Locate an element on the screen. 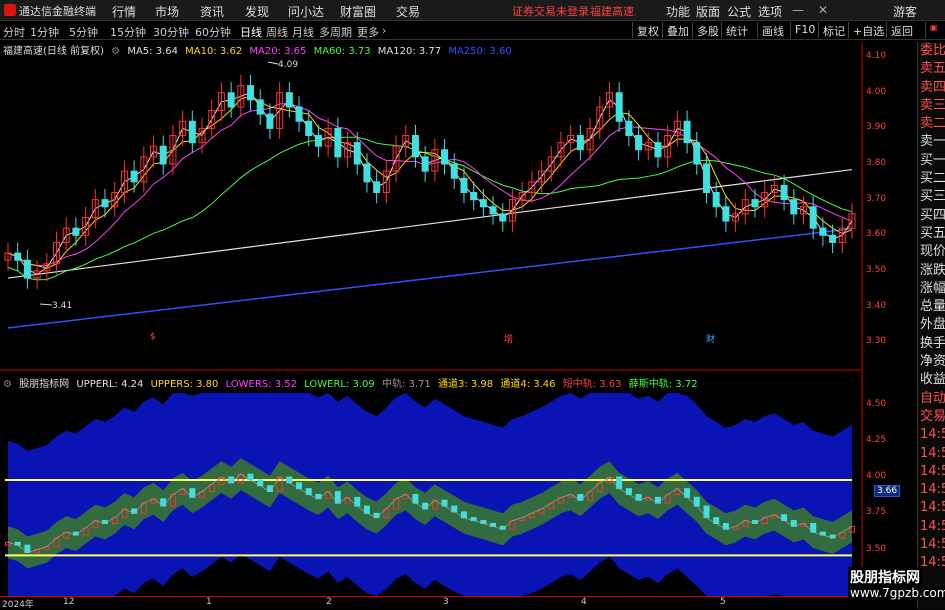  quote-field: 买五 is located at coordinates (932, 233).